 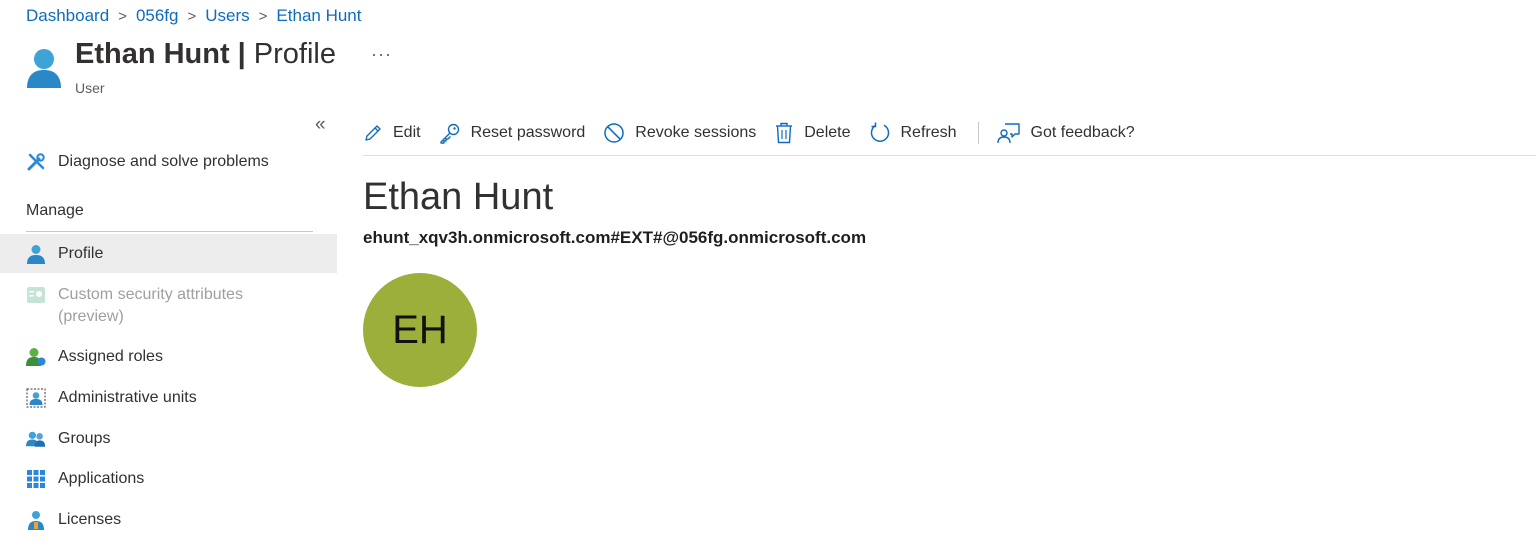 I want to click on assigned-roles-icon, so click(x=36, y=357).